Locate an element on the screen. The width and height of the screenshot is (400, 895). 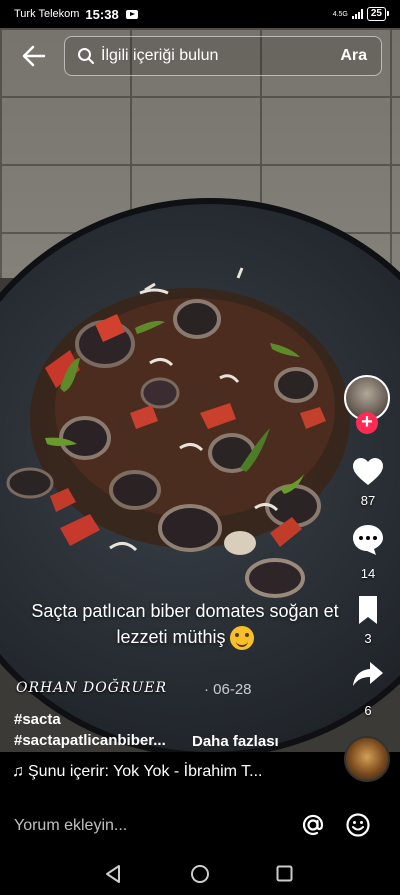
author-name: ORHAN DOĞRUER is located at coordinates (91, 688).